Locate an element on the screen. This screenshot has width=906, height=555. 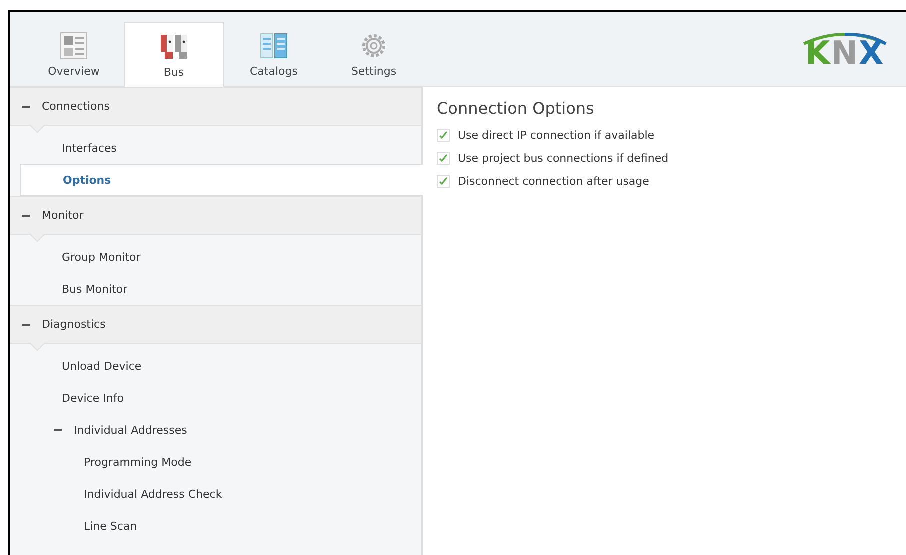
sidebar-item: Bus Monitor is located at coordinates (220, 289).